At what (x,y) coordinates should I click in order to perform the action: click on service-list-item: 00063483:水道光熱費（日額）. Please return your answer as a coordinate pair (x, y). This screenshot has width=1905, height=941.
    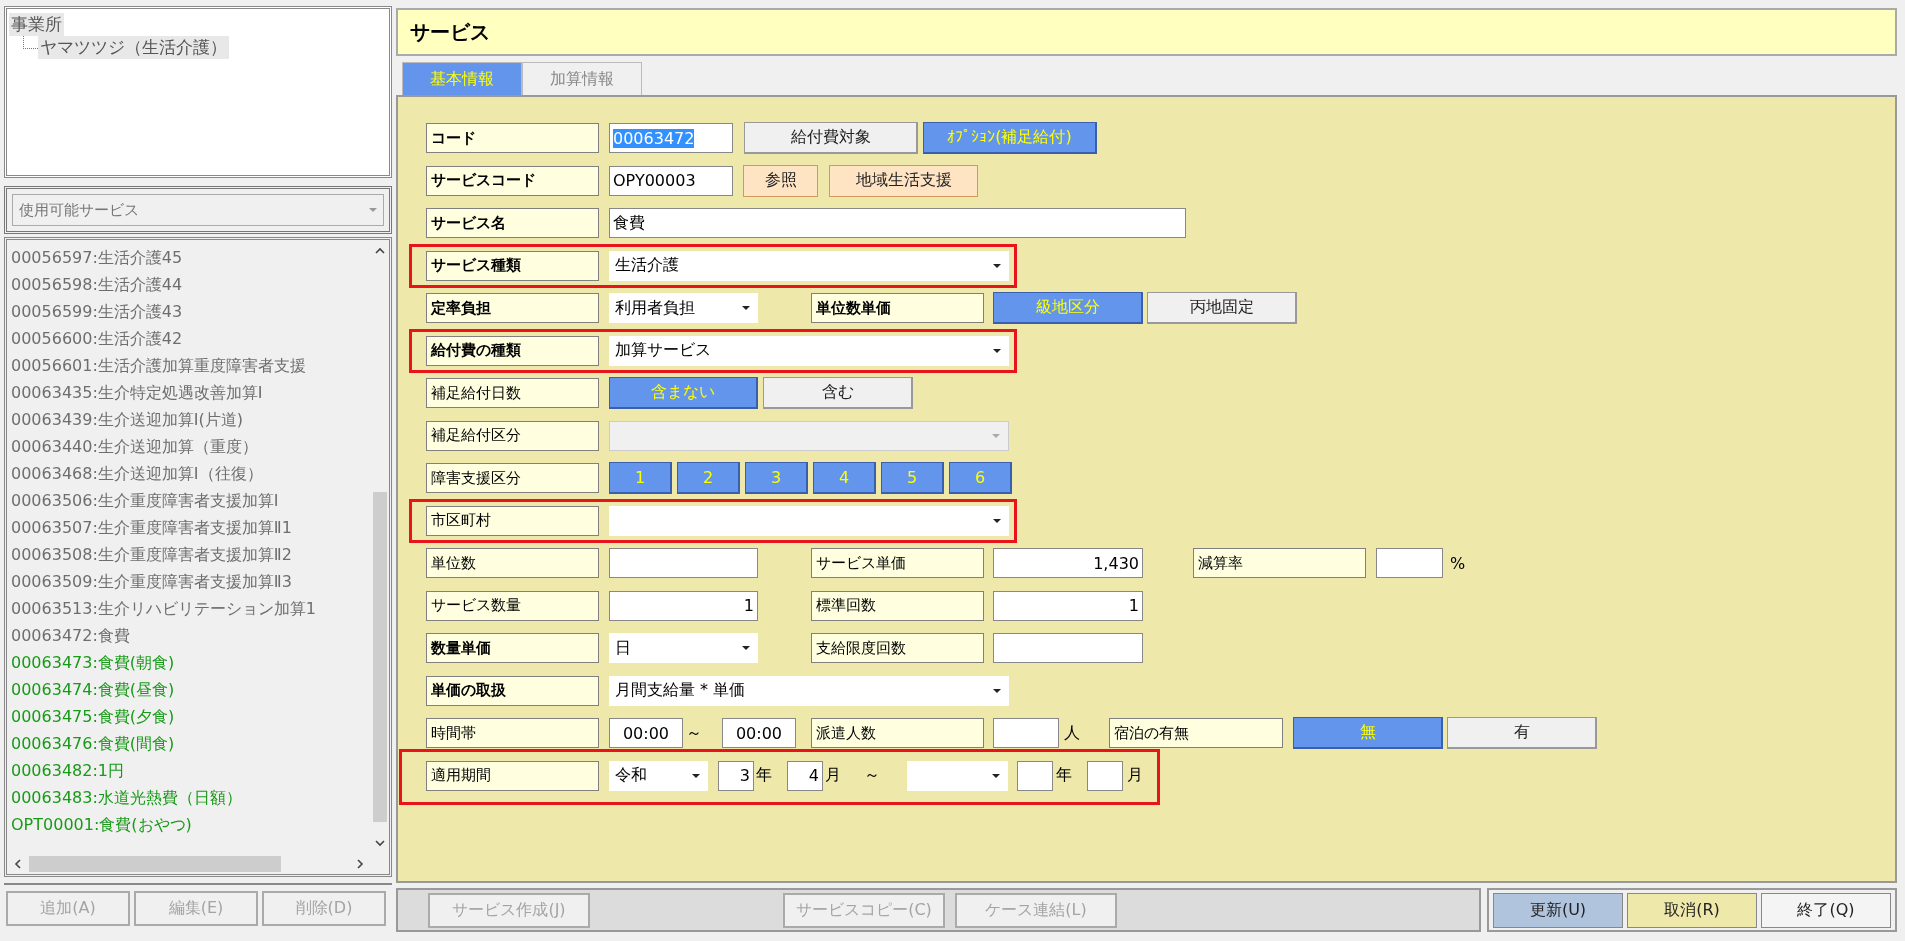
    Looking at the image, I should click on (189, 797).